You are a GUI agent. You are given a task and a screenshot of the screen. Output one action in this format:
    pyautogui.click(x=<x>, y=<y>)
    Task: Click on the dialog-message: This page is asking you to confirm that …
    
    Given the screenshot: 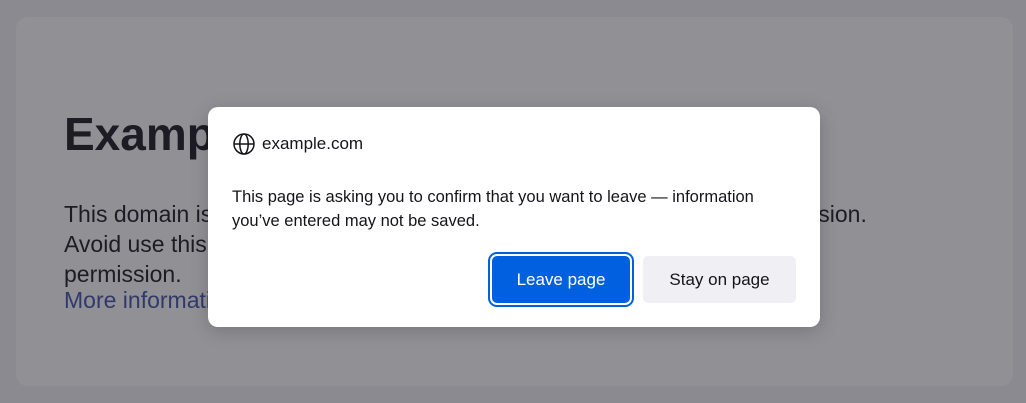 What is the action you would take?
    pyautogui.click(x=493, y=209)
    